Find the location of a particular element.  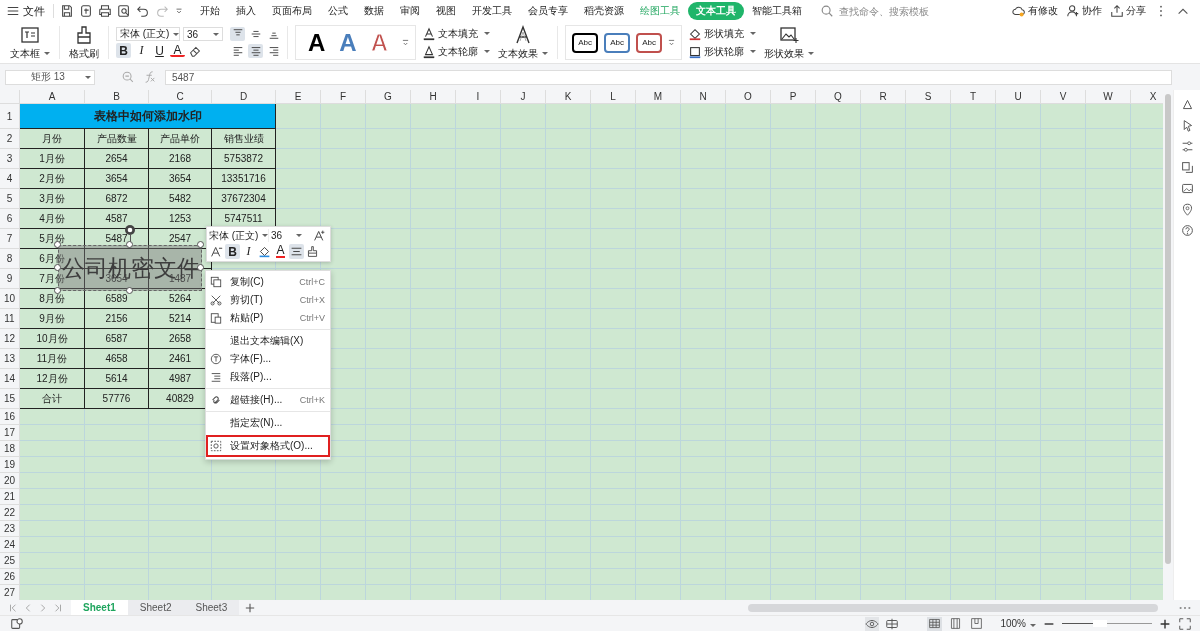

table-cell: 5487 is located at coordinates (117, 239).